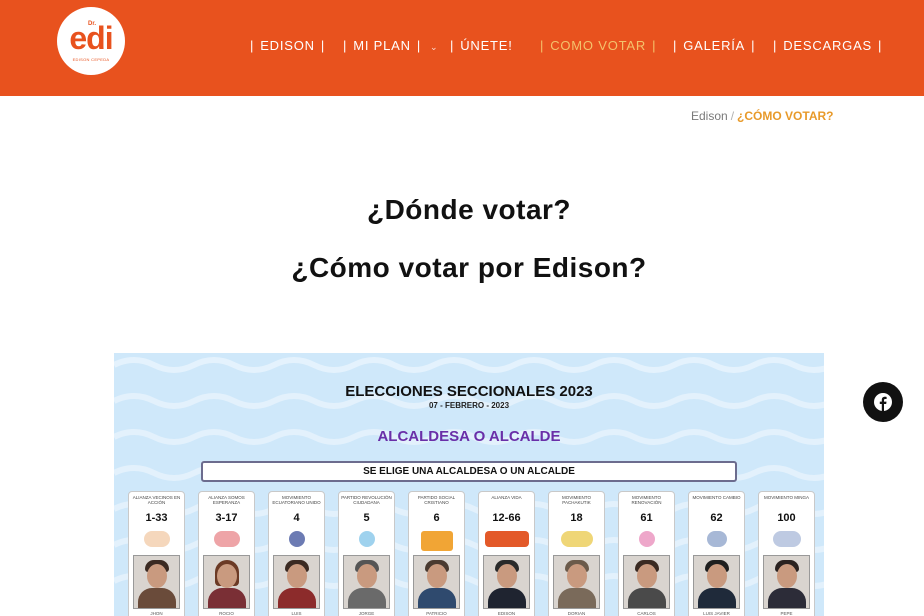  I want to click on nav-item-label: ÚNETE!, so click(486, 45).